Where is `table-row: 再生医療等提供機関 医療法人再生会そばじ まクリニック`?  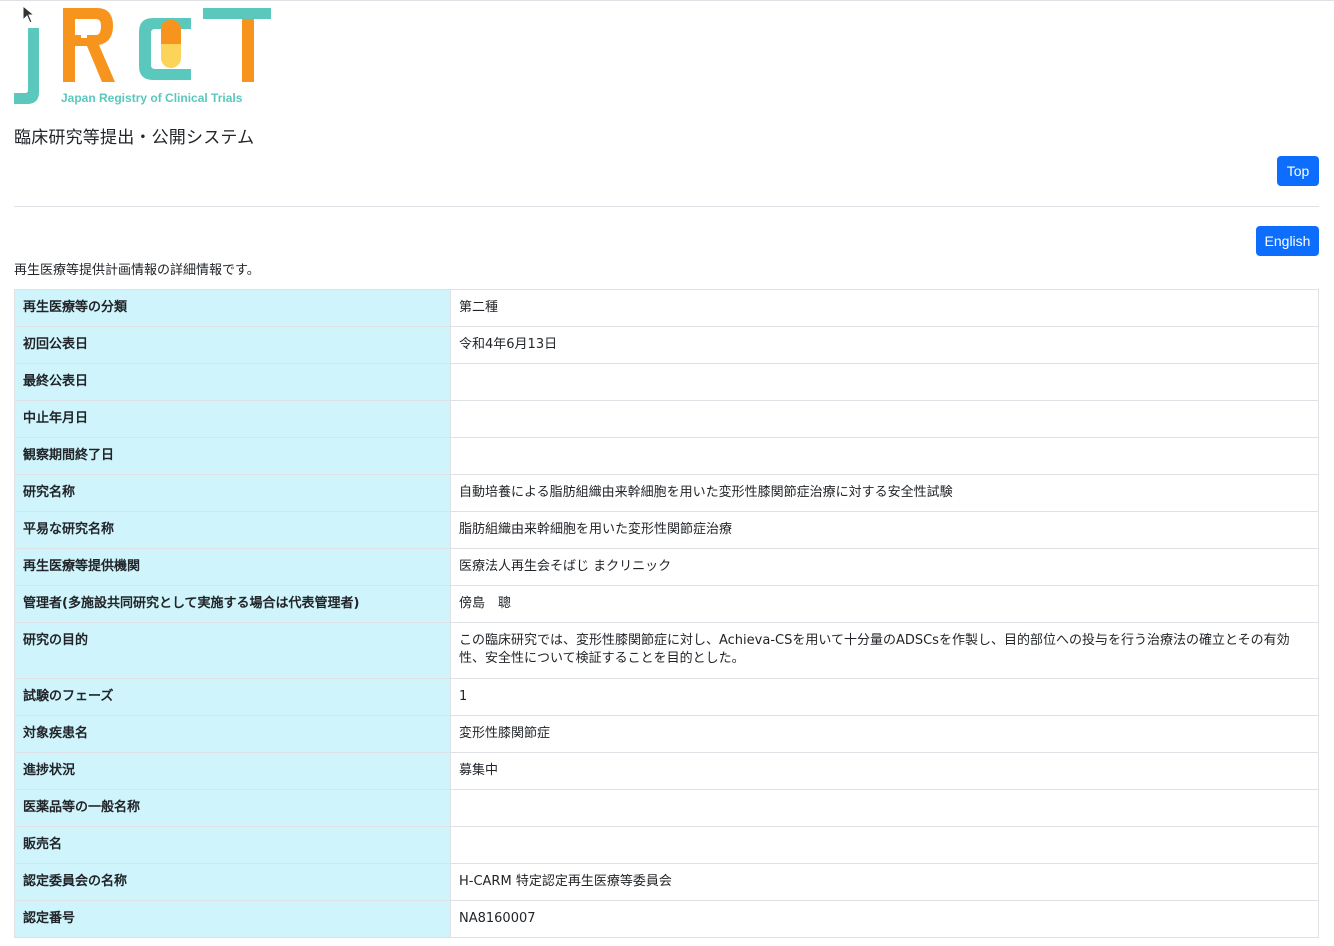
table-row: 再生医療等提供機関 医療法人再生会そばじ まクリニック is located at coordinates (666, 567).